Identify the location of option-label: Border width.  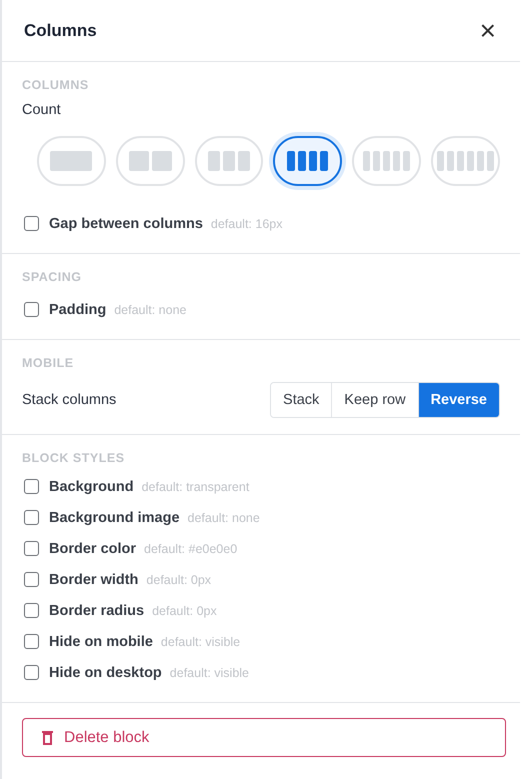
(93, 580).